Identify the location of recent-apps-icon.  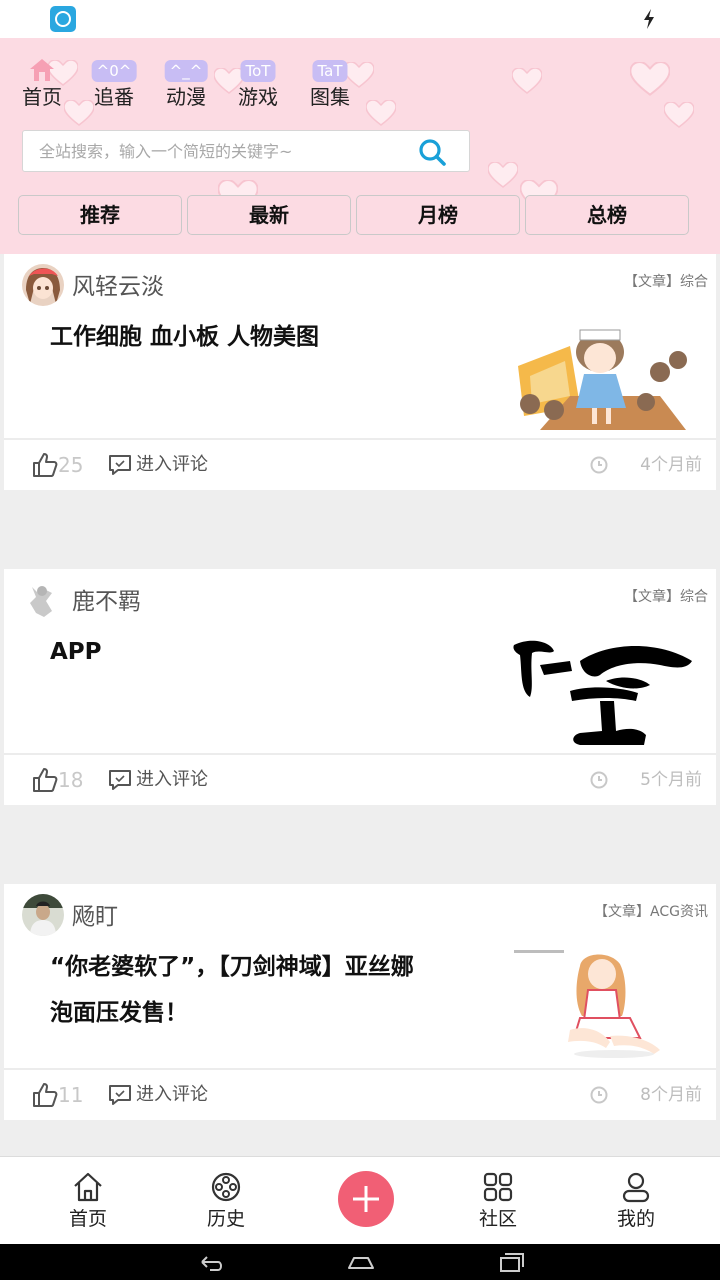
(511, 1262).